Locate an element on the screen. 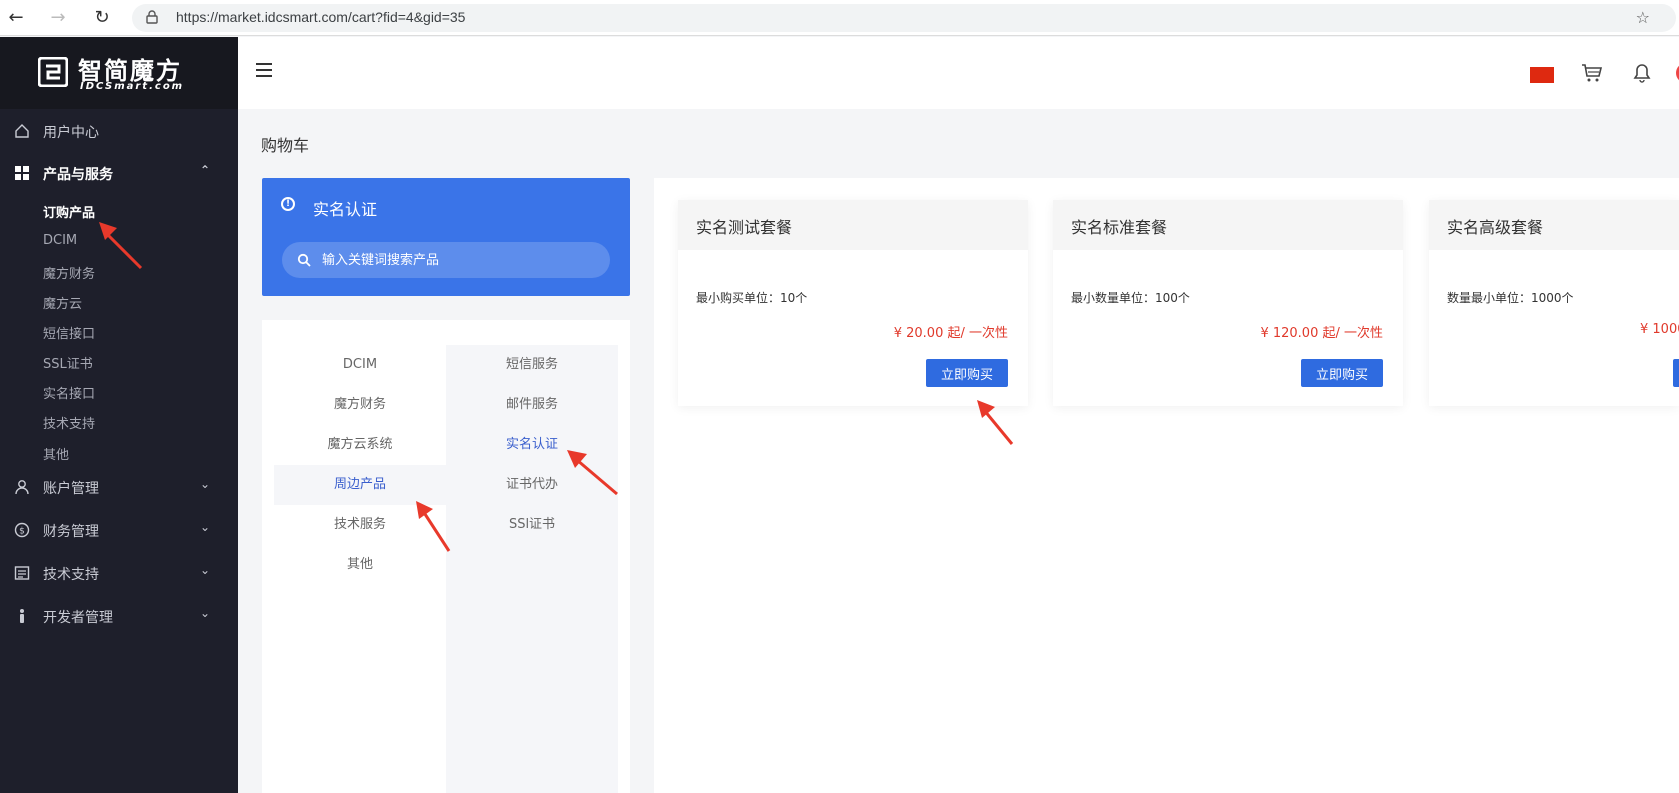 The image size is (1679, 793). sidebar-item-label: 财务管理 is located at coordinates (71, 532).